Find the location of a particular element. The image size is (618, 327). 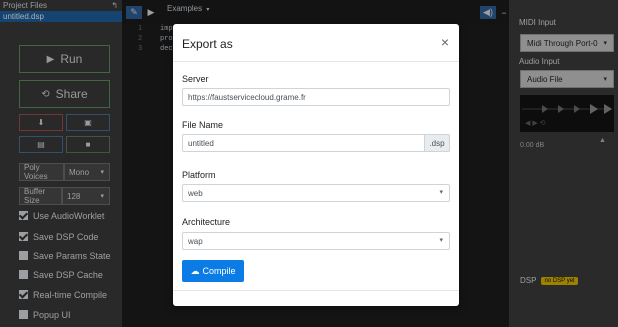

close-icon: × is located at coordinates (445, 42).